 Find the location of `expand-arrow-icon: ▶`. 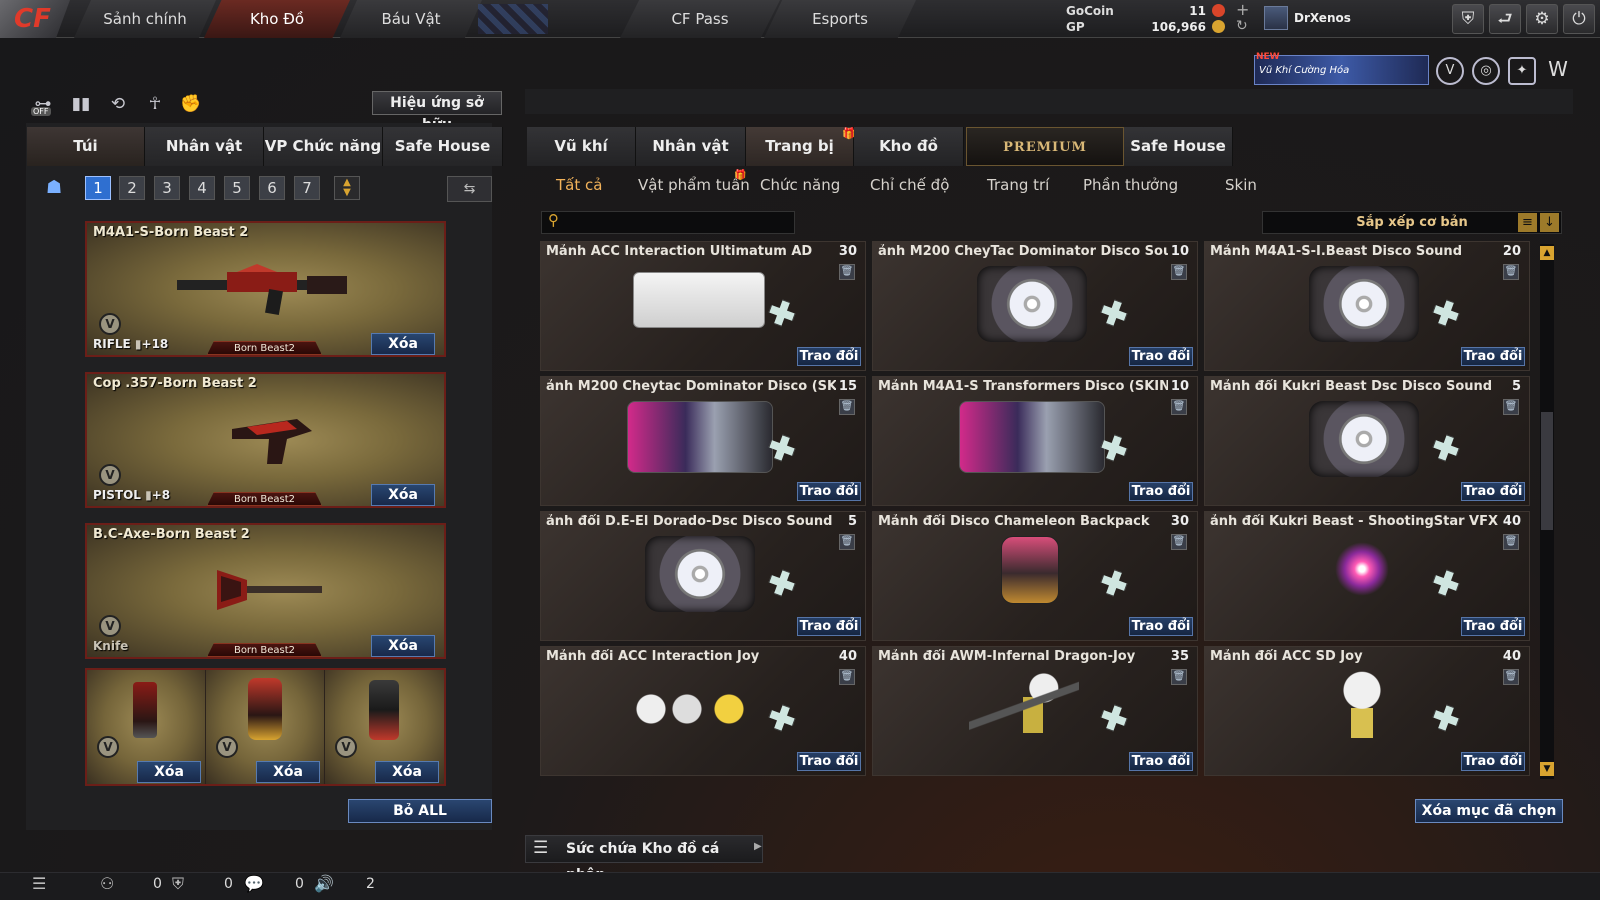

expand-arrow-icon: ▶ is located at coordinates (758, 846).